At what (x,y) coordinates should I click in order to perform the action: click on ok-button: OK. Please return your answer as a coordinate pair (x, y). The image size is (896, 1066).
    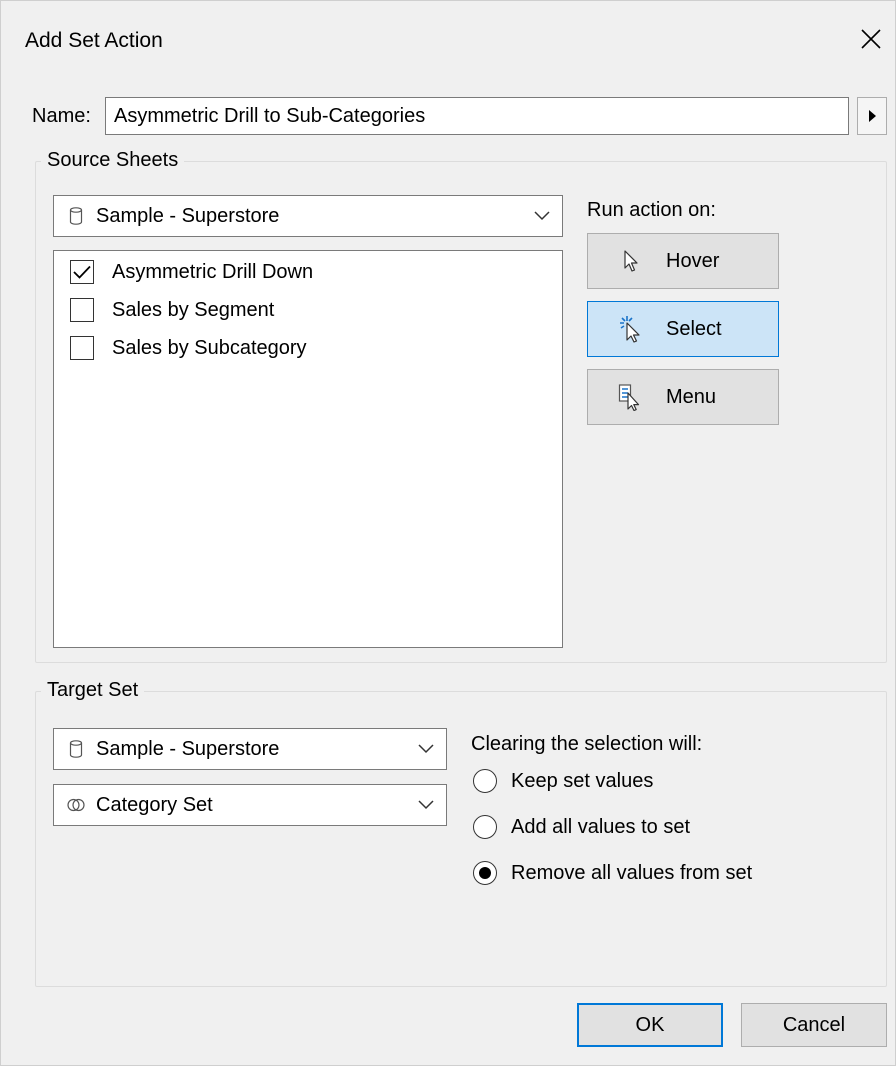
    Looking at the image, I should click on (650, 1025).